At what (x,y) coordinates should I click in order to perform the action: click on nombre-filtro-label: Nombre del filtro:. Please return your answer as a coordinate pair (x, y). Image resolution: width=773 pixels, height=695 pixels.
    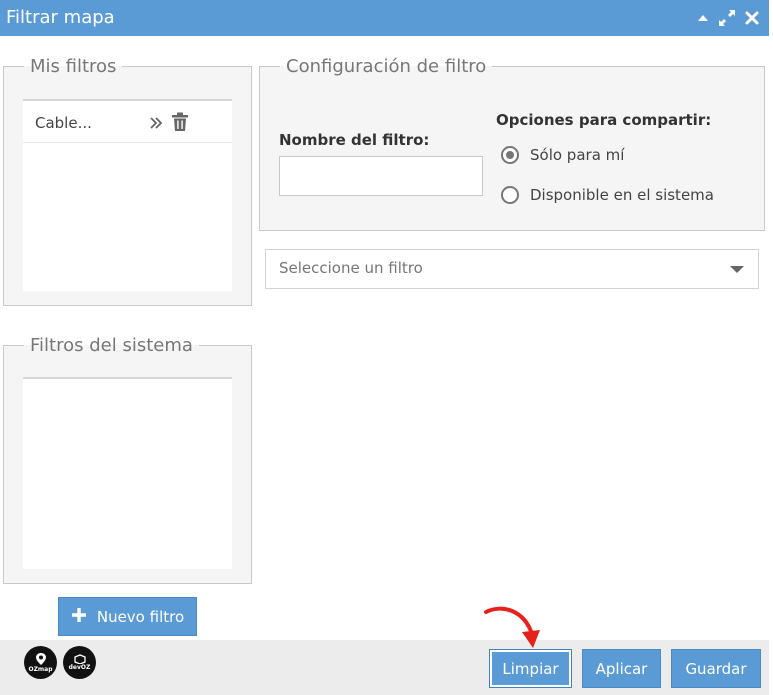
    Looking at the image, I should click on (354, 140).